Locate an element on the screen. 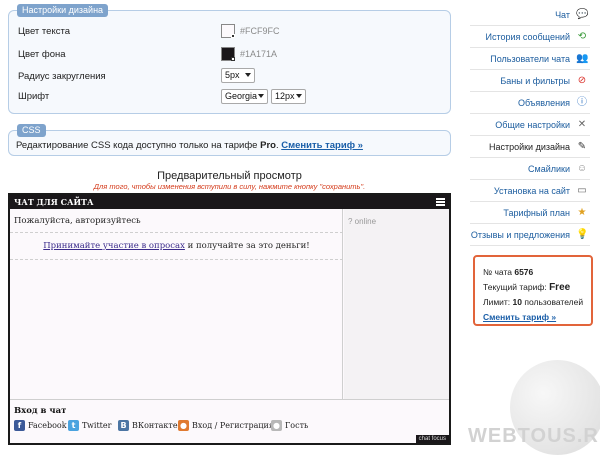 The width and height of the screenshot is (600, 455). login-vkontakte: B ВКонтакте is located at coordinates (148, 426).